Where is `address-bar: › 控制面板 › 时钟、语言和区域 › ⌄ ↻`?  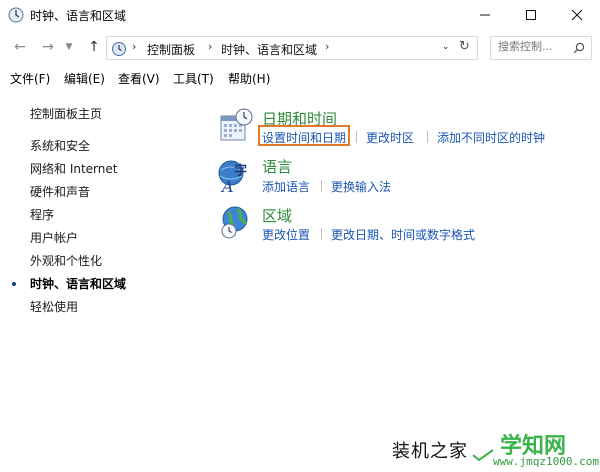
address-bar: › 控制面板 › 时钟、语言和区域 › ⌄ ↻ is located at coordinates (292, 48).